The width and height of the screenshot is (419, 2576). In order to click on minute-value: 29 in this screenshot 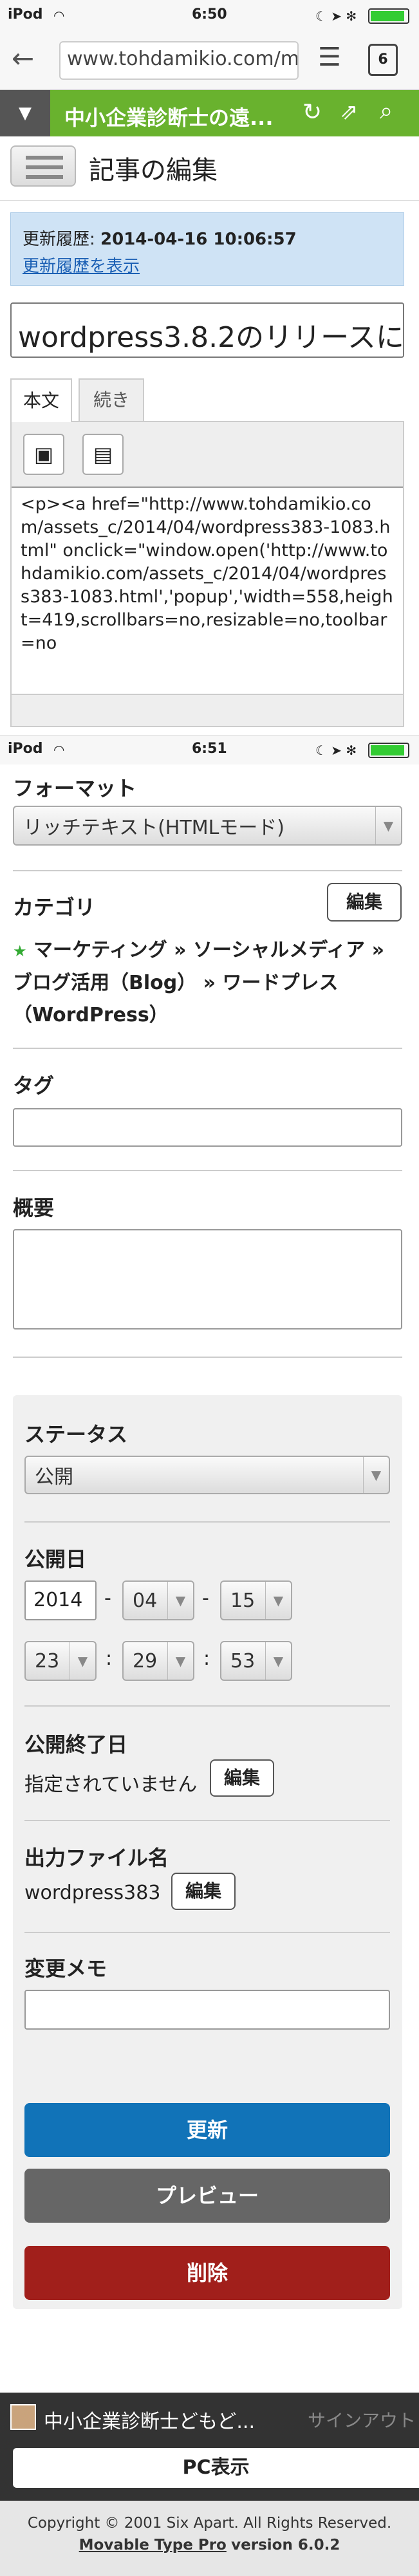, I will do `click(145, 1661)`.